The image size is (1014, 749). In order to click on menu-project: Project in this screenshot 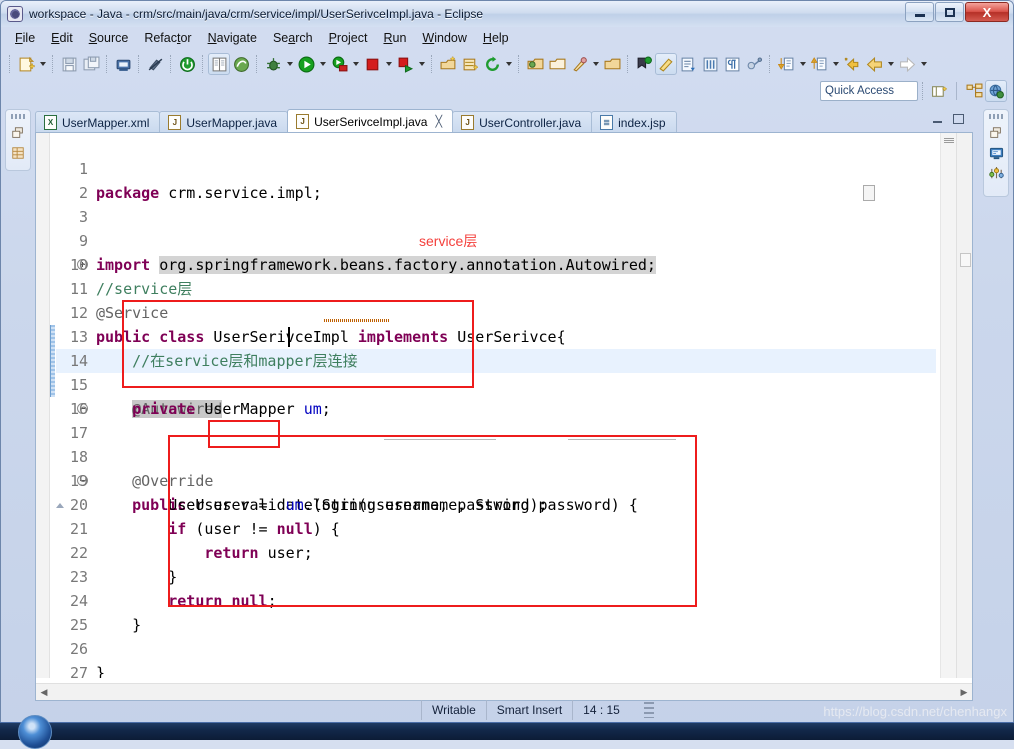, I will do `click(348, 38)`.